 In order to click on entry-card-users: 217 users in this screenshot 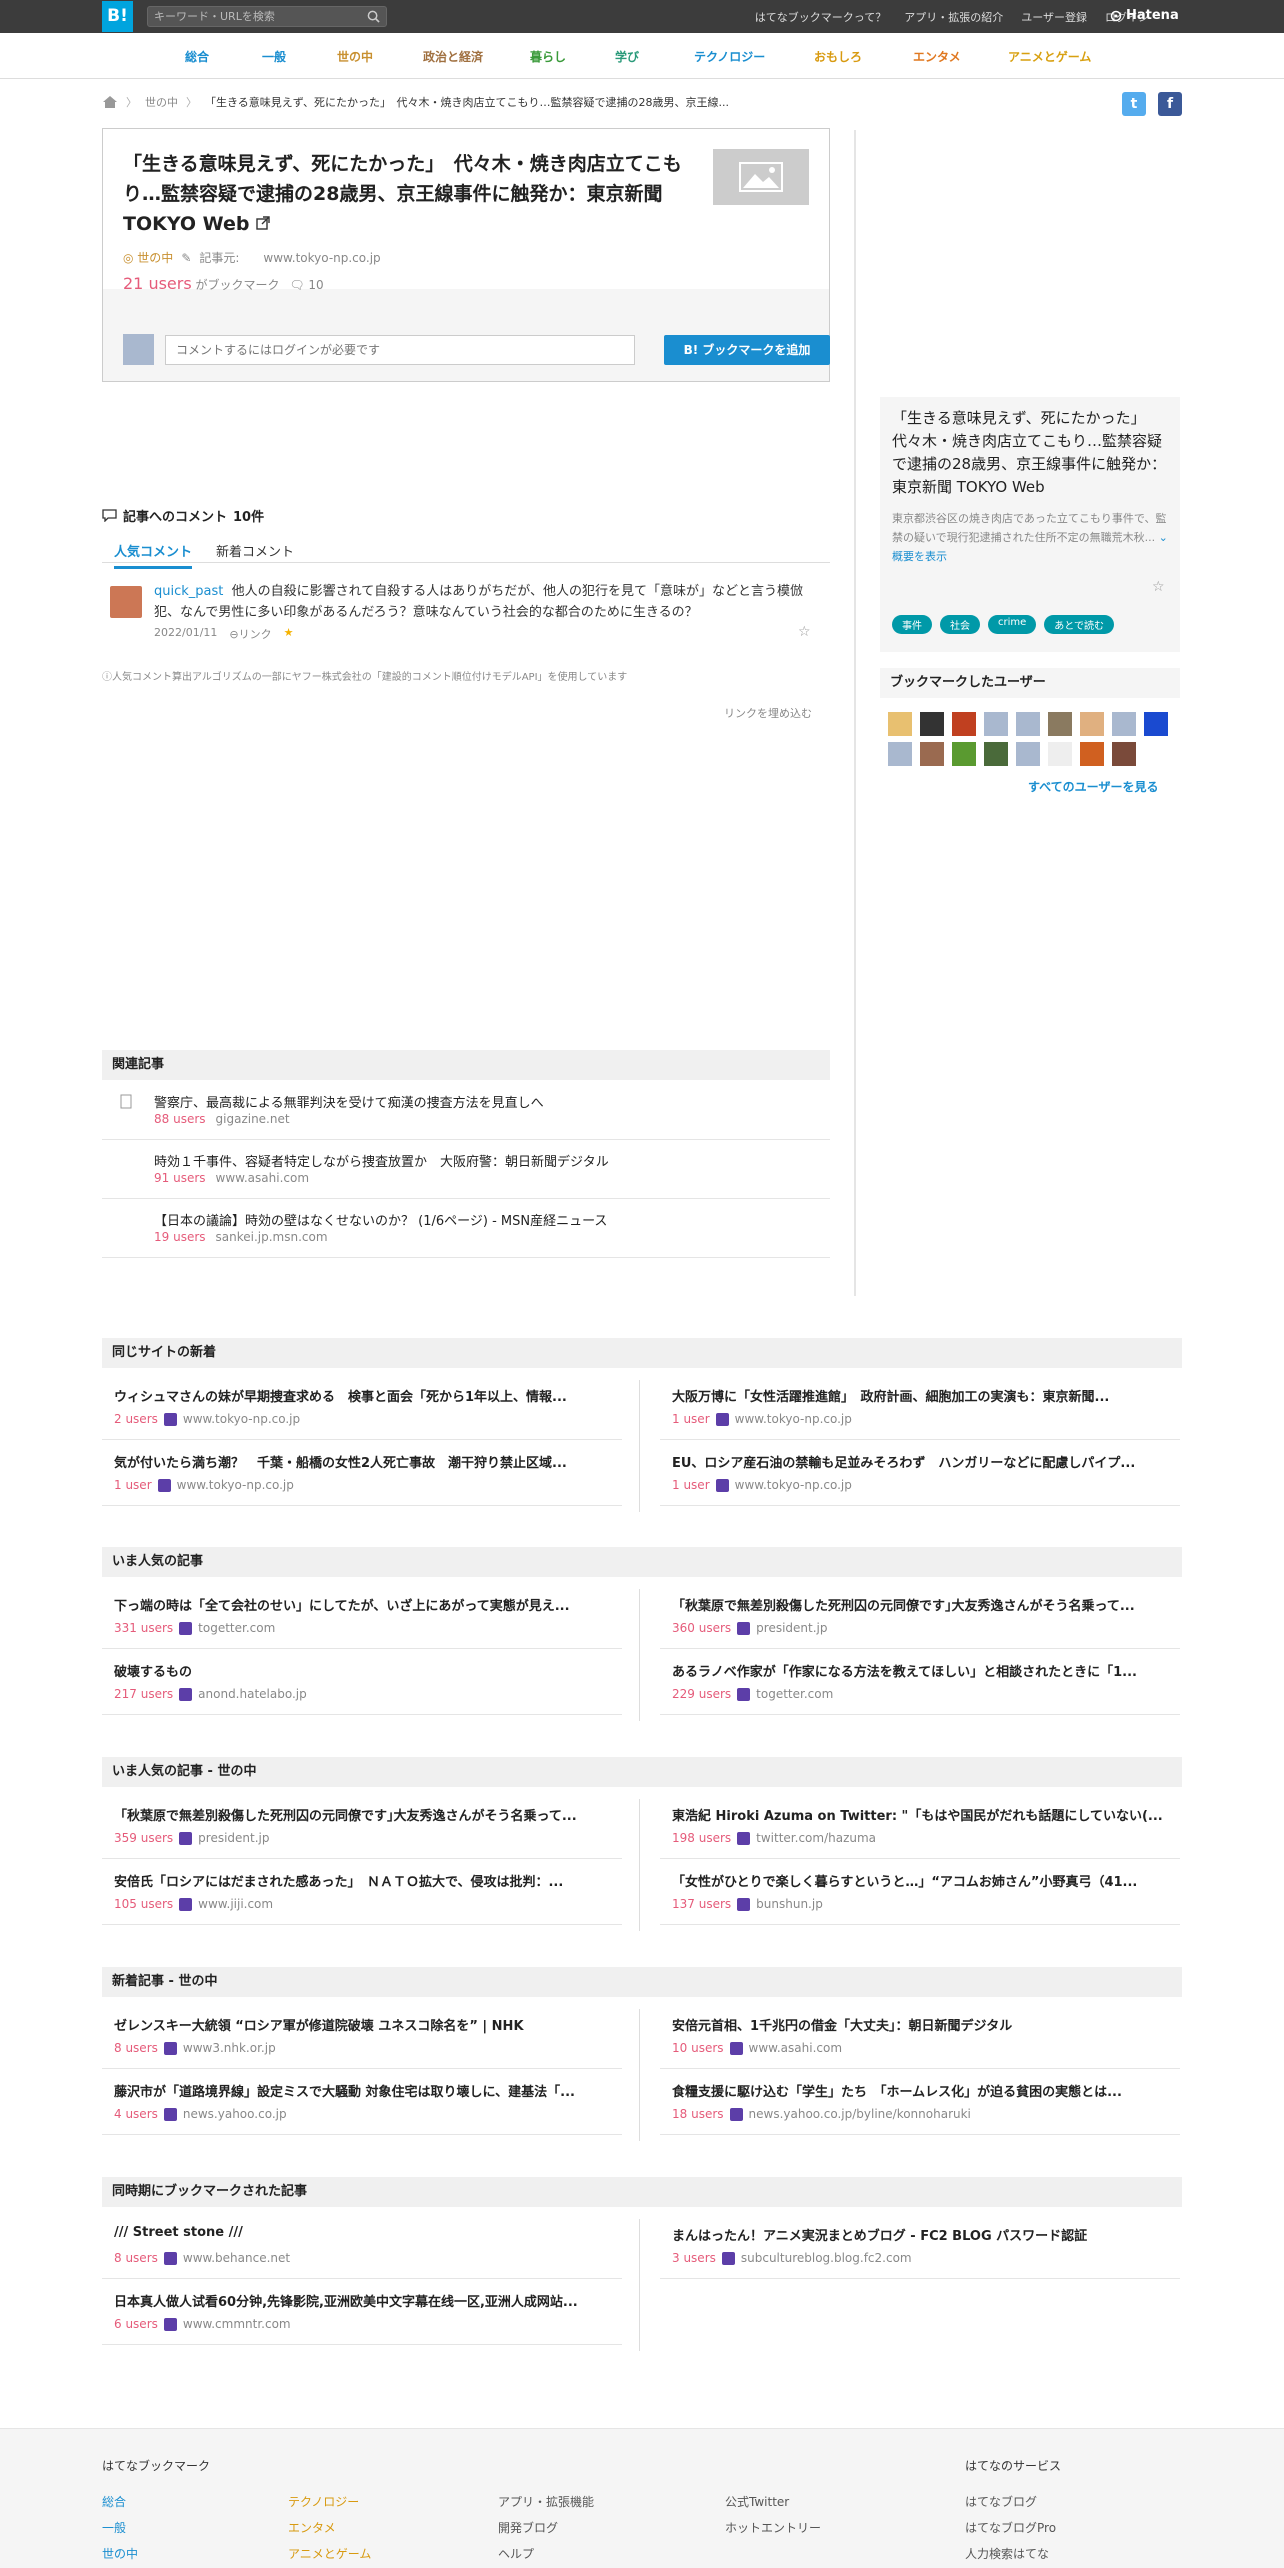, I will do `click(143, 1694)`.